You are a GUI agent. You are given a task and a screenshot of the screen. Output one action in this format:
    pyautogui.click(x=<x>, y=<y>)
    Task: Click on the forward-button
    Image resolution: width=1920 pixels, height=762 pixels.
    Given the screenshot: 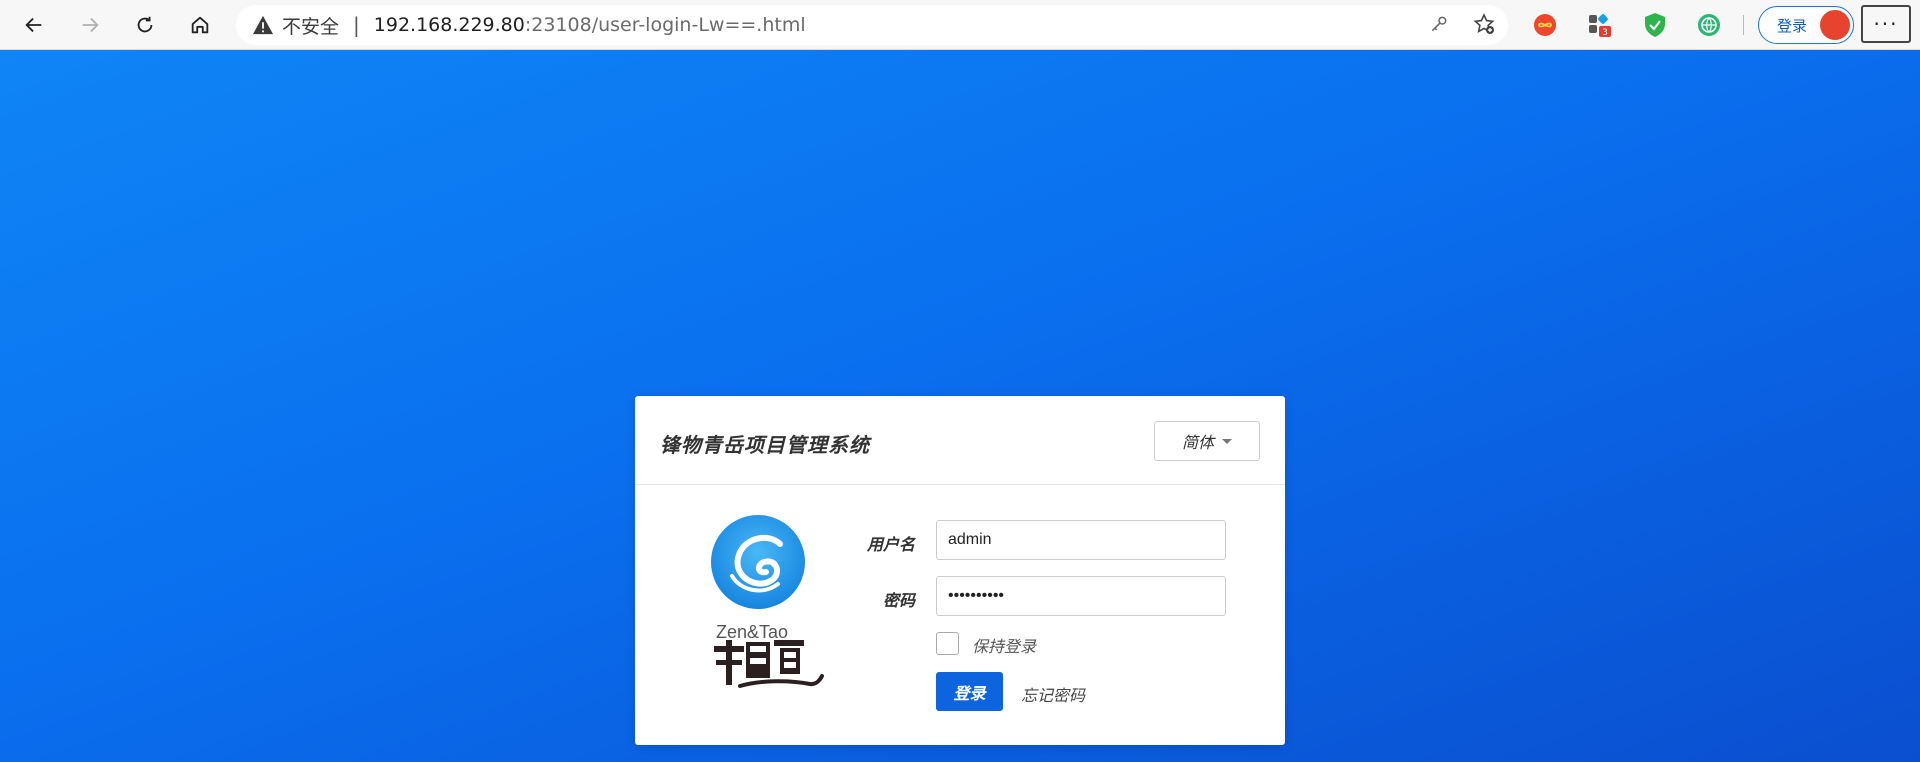 What is the action you would take?
    pyautogui.click(x=90, y=25)
    